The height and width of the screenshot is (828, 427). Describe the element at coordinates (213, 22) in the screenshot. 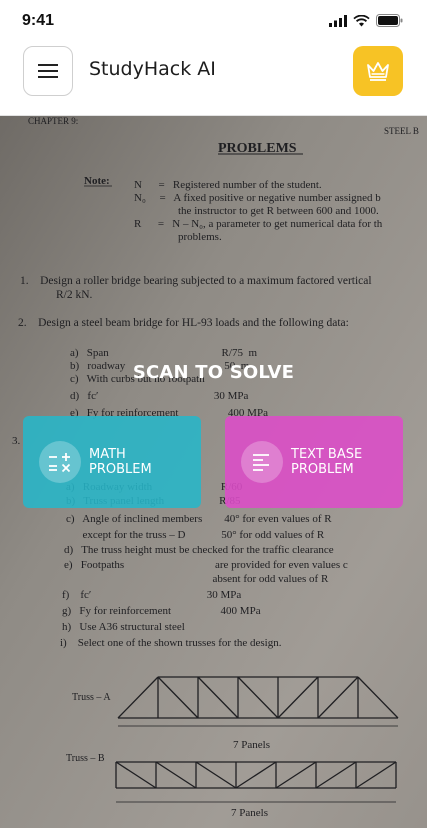

I see `status-bar: 9:41` at that location.